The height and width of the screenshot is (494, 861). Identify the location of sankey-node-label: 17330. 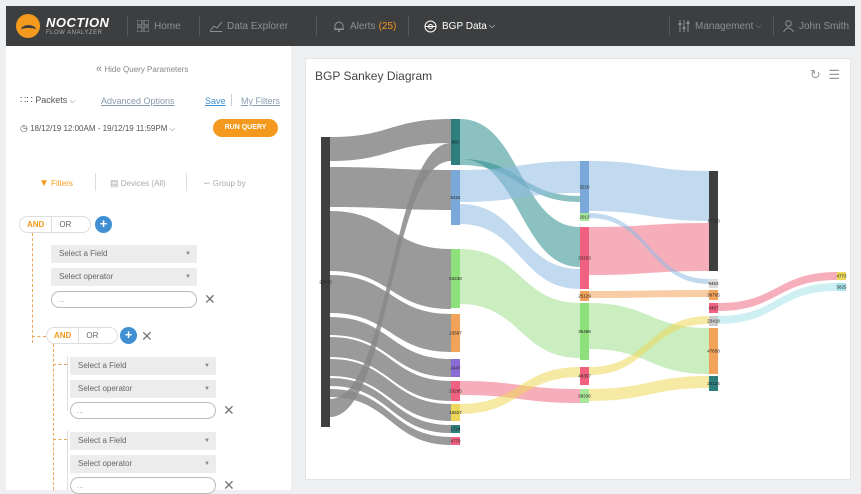
(713, 221).